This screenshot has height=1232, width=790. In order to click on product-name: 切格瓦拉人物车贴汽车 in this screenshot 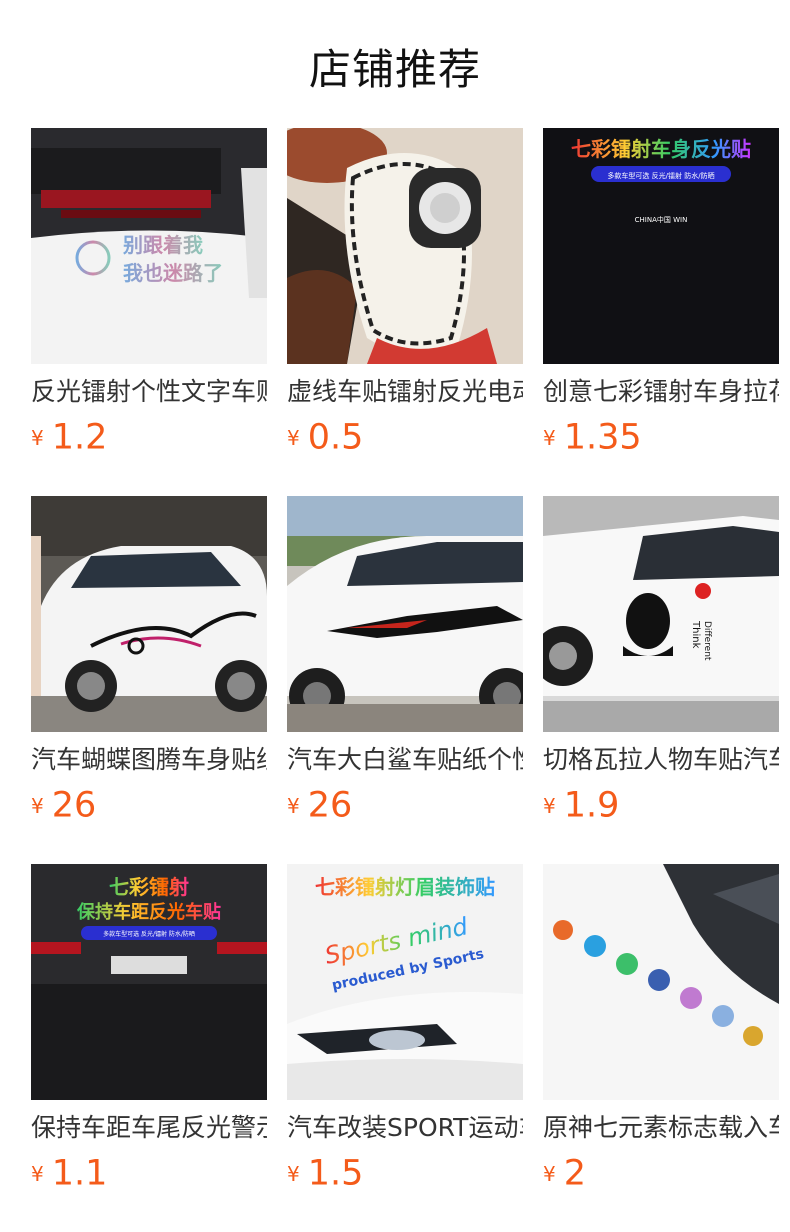, I will do `click(661, 760)`.